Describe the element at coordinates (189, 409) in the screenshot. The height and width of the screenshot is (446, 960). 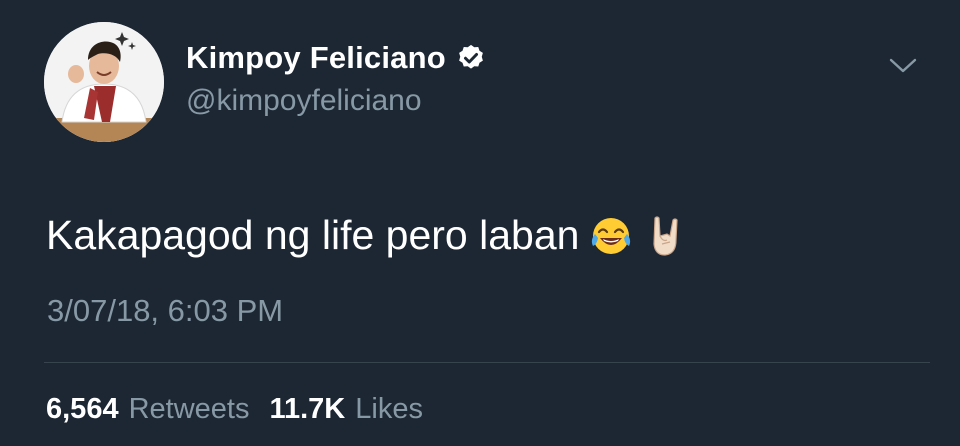
I see `retweets-label: Retweets` at that location.